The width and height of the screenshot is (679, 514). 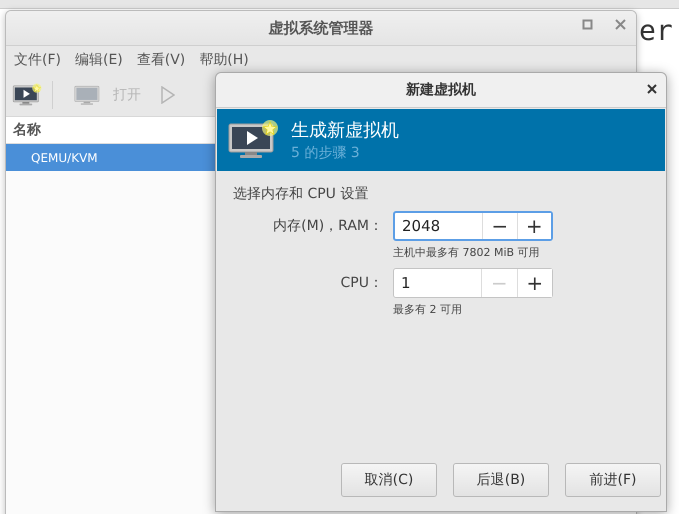 What do you see at coordinates (428, 309) in the screenshot?
I see `hint-text: 最多有 2 可用` at bounding box center [428, 309].